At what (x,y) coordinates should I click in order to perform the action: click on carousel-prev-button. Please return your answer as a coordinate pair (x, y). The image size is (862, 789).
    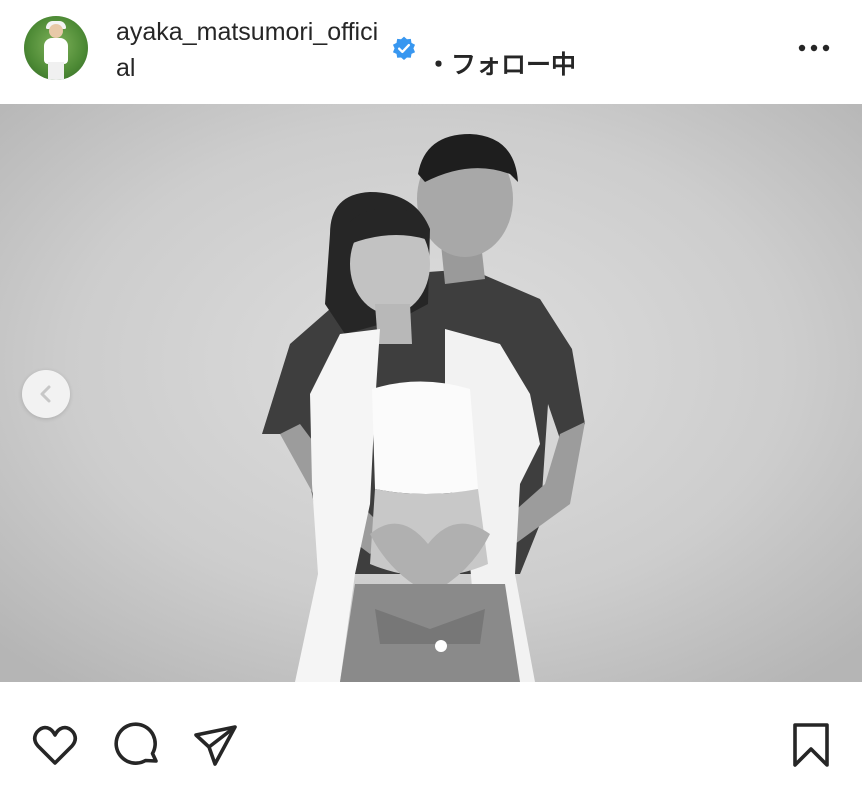
    Looking at the image, I should click on (46, 394).